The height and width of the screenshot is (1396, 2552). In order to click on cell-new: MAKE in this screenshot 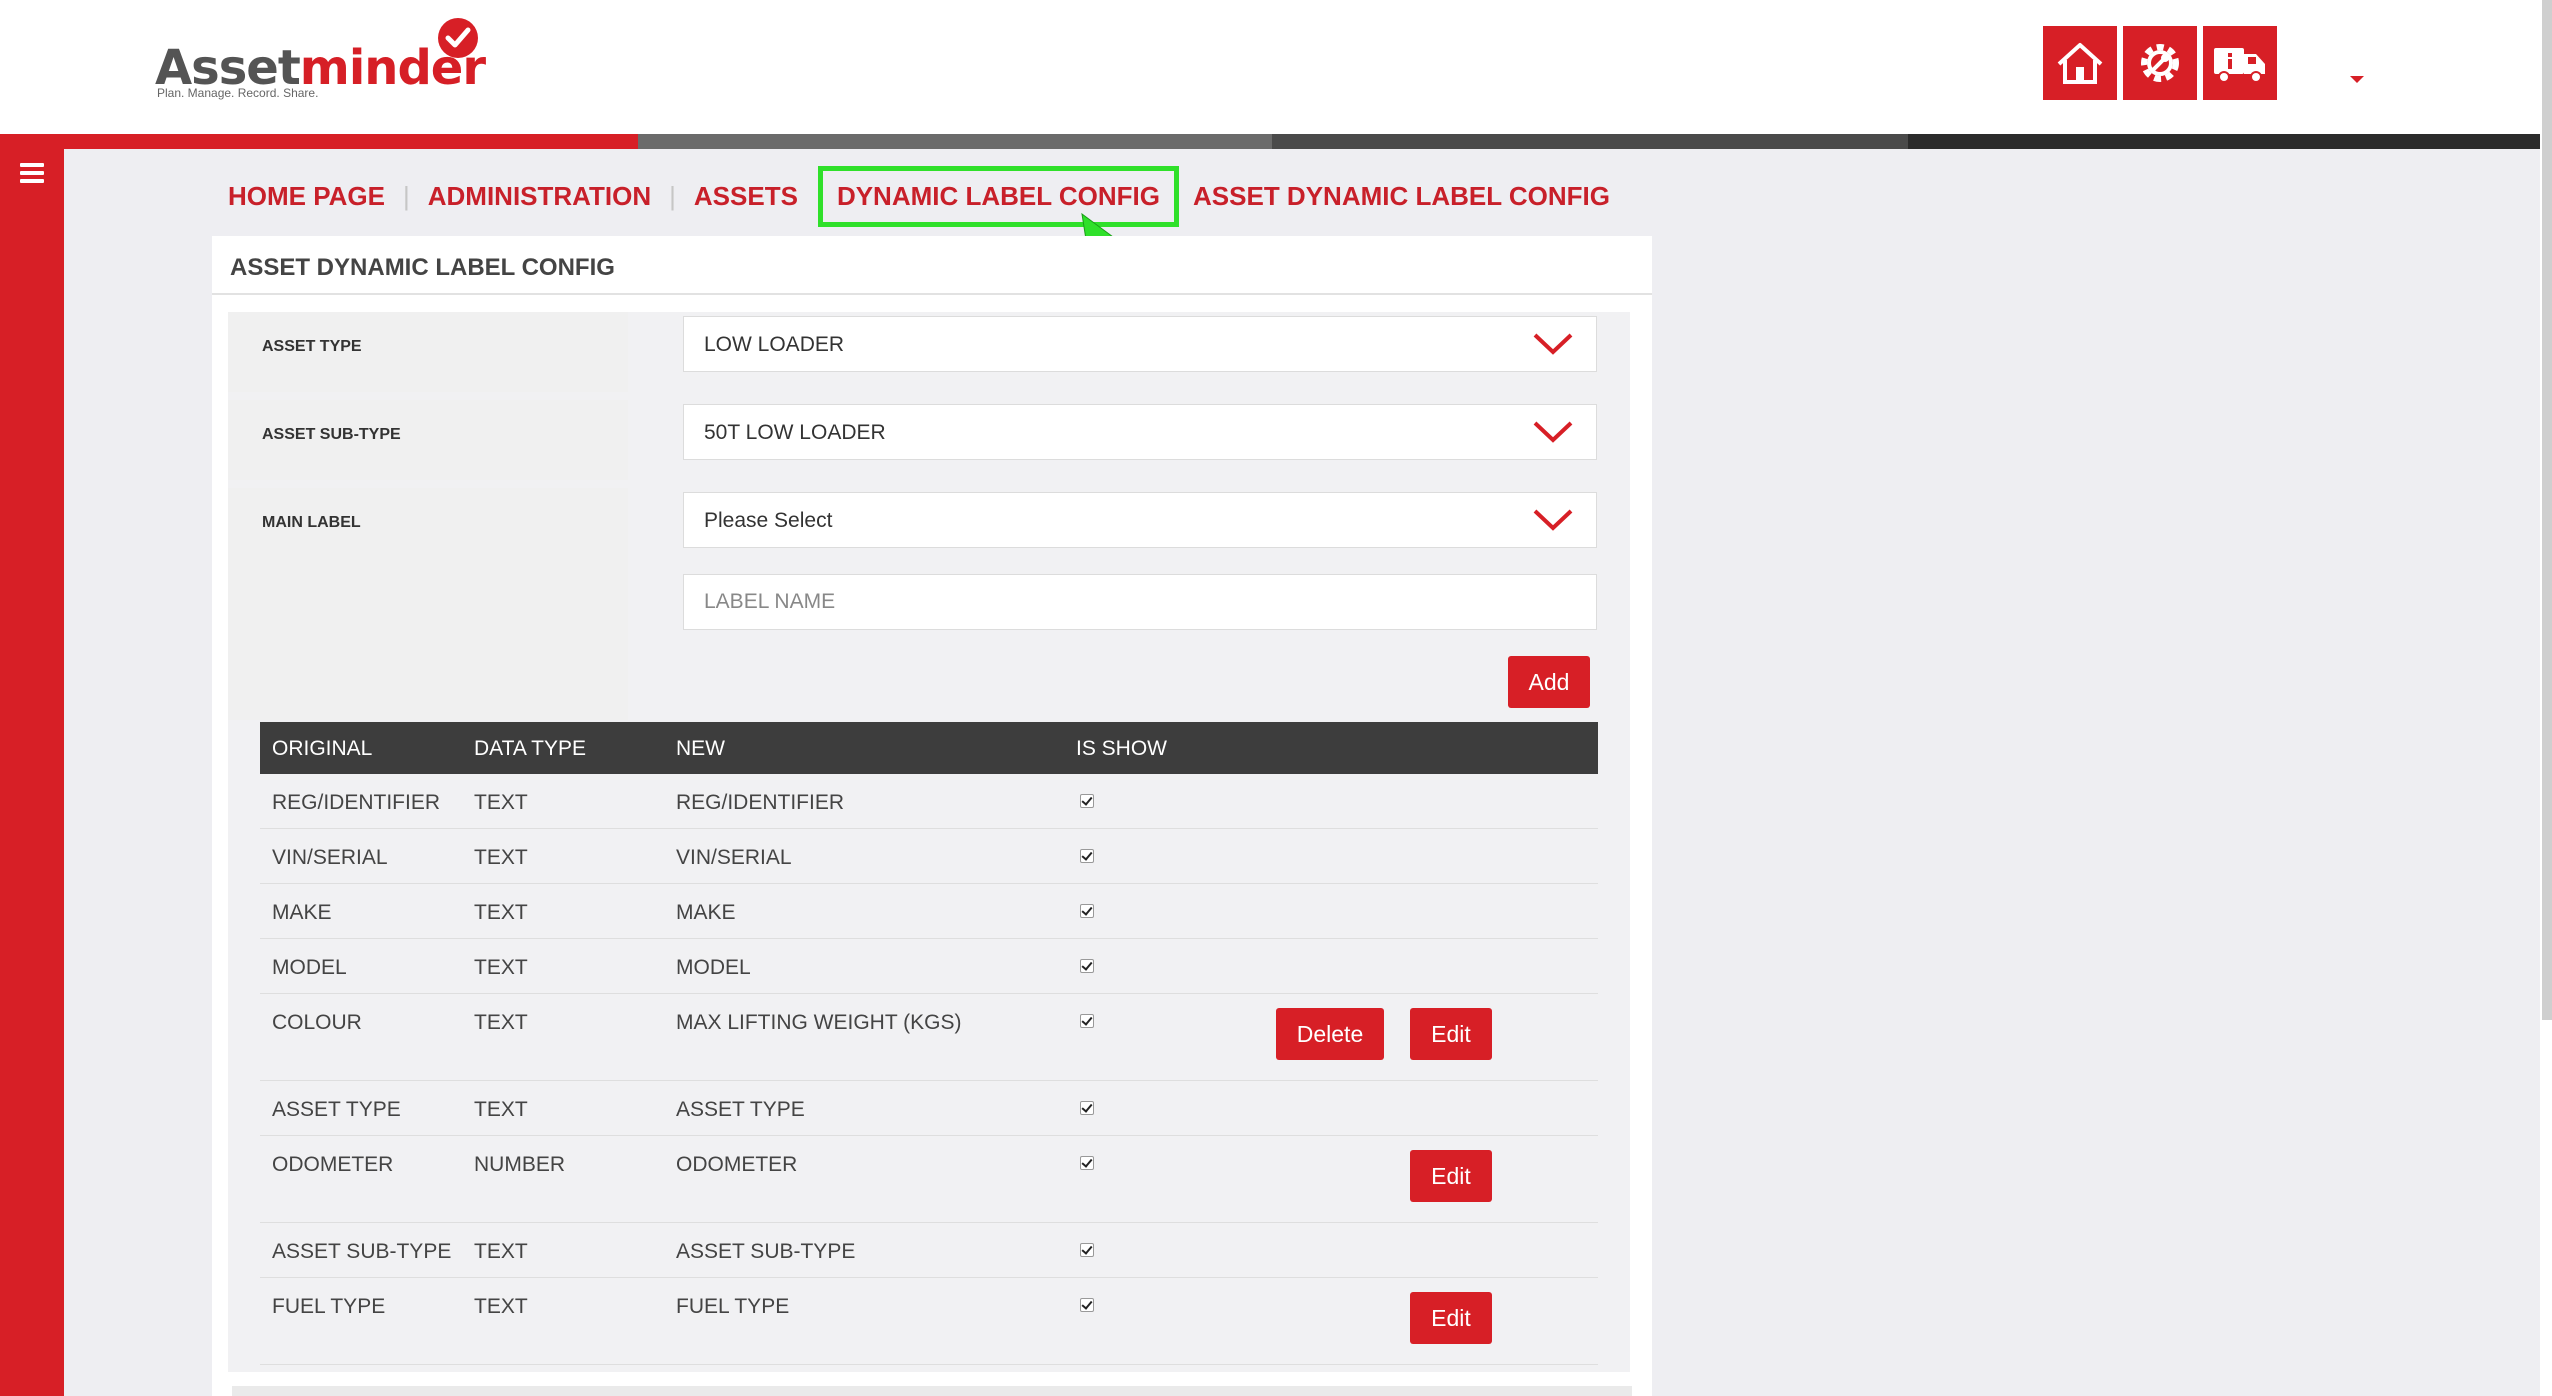, I will do `click(706, 912)`.